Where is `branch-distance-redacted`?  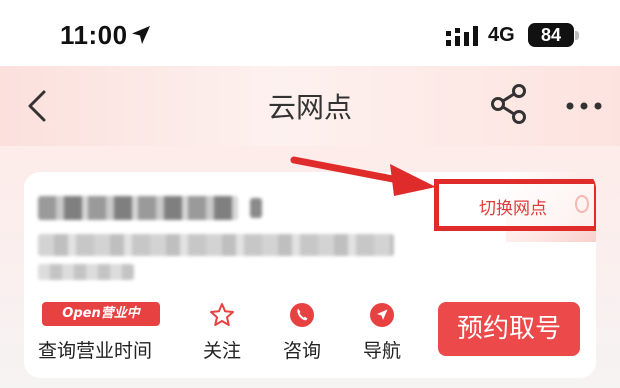 branch-distance-redacted is located at coordinates (86, 272).